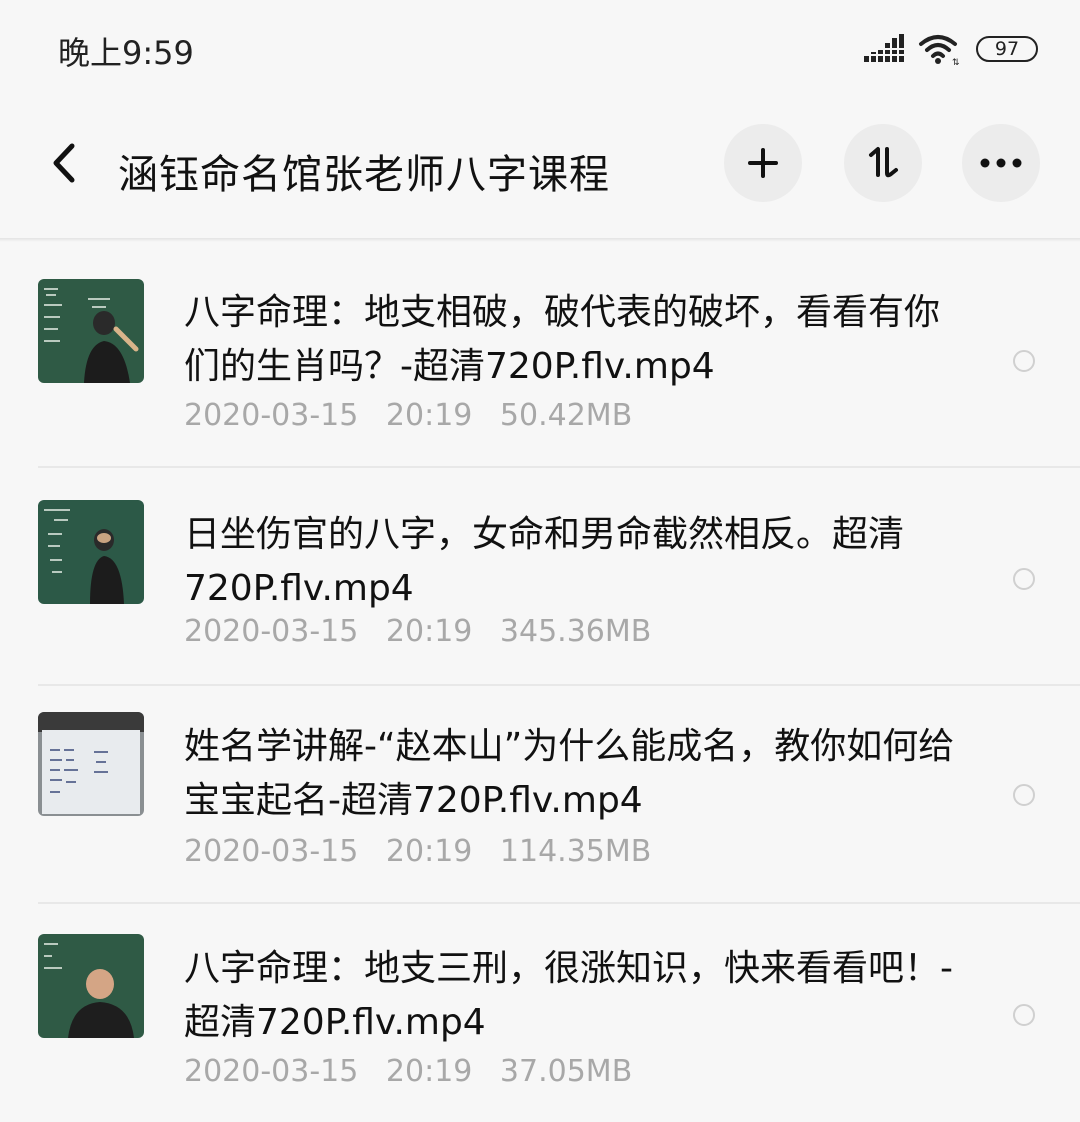 The width and height of the screenshot is (1080, 1122). I want to click on status-bar: 晚上9:59 ⇅ 97, so click(540, 50).